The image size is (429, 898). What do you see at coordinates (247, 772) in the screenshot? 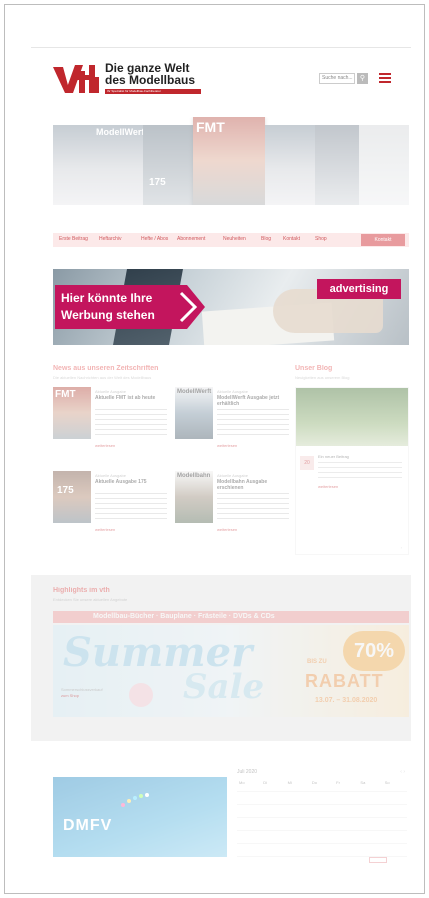
I see `calendar-month: Juli 2020` at bounding box center [247, 772].